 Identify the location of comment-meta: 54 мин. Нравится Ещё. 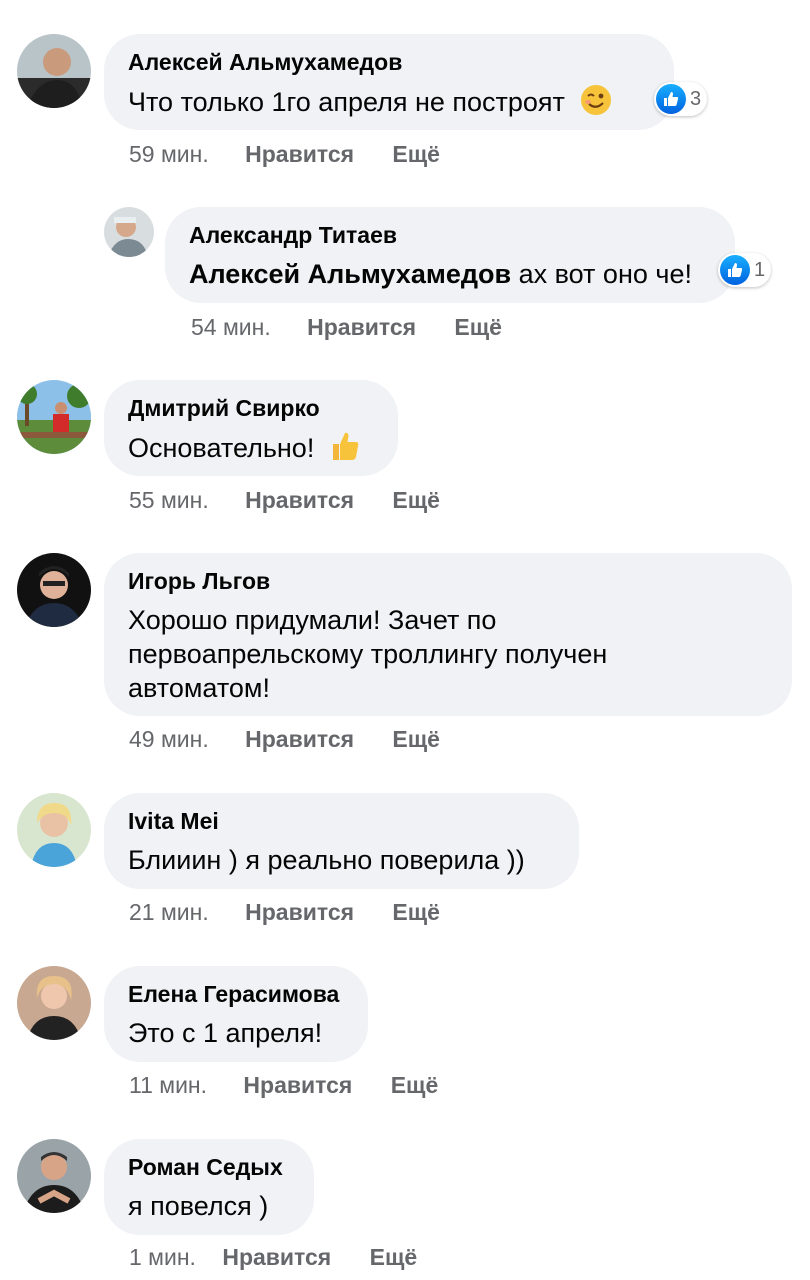
(346, 327).